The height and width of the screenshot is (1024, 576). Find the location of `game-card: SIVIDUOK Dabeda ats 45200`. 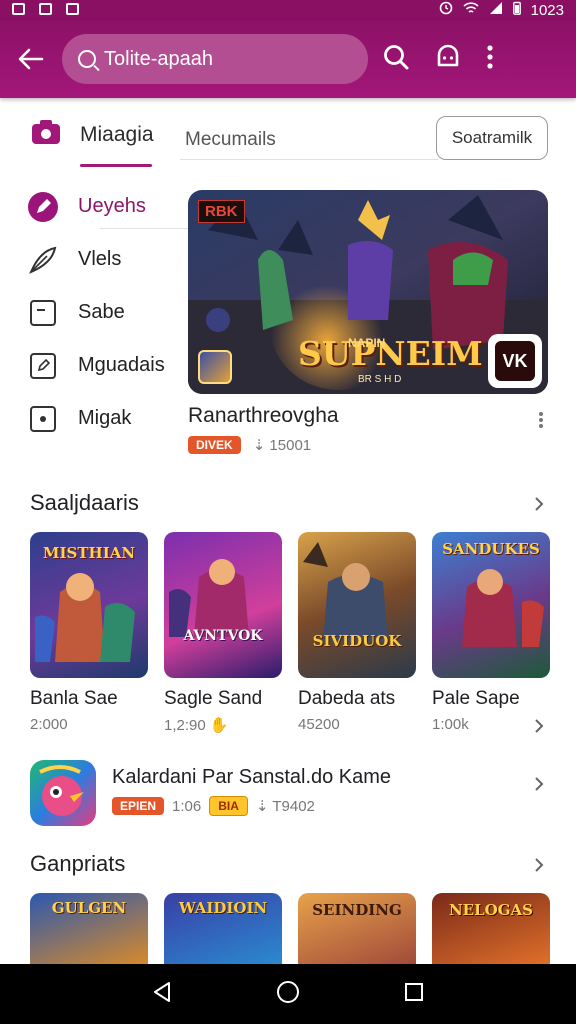

game-card: SIVIDUOK Dabeda ats 45200 is located at coordinates (357, 633).